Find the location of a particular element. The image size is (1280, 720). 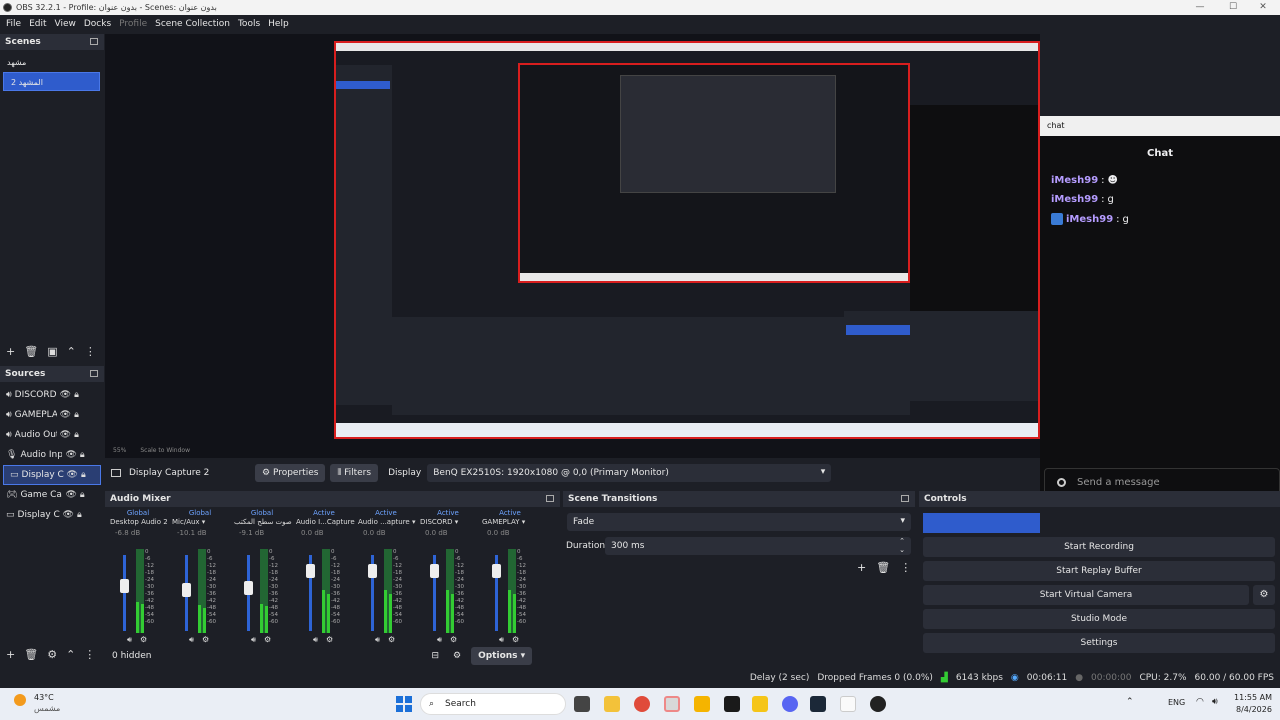

file-explorer-icon is located at coordinates (612, 704).